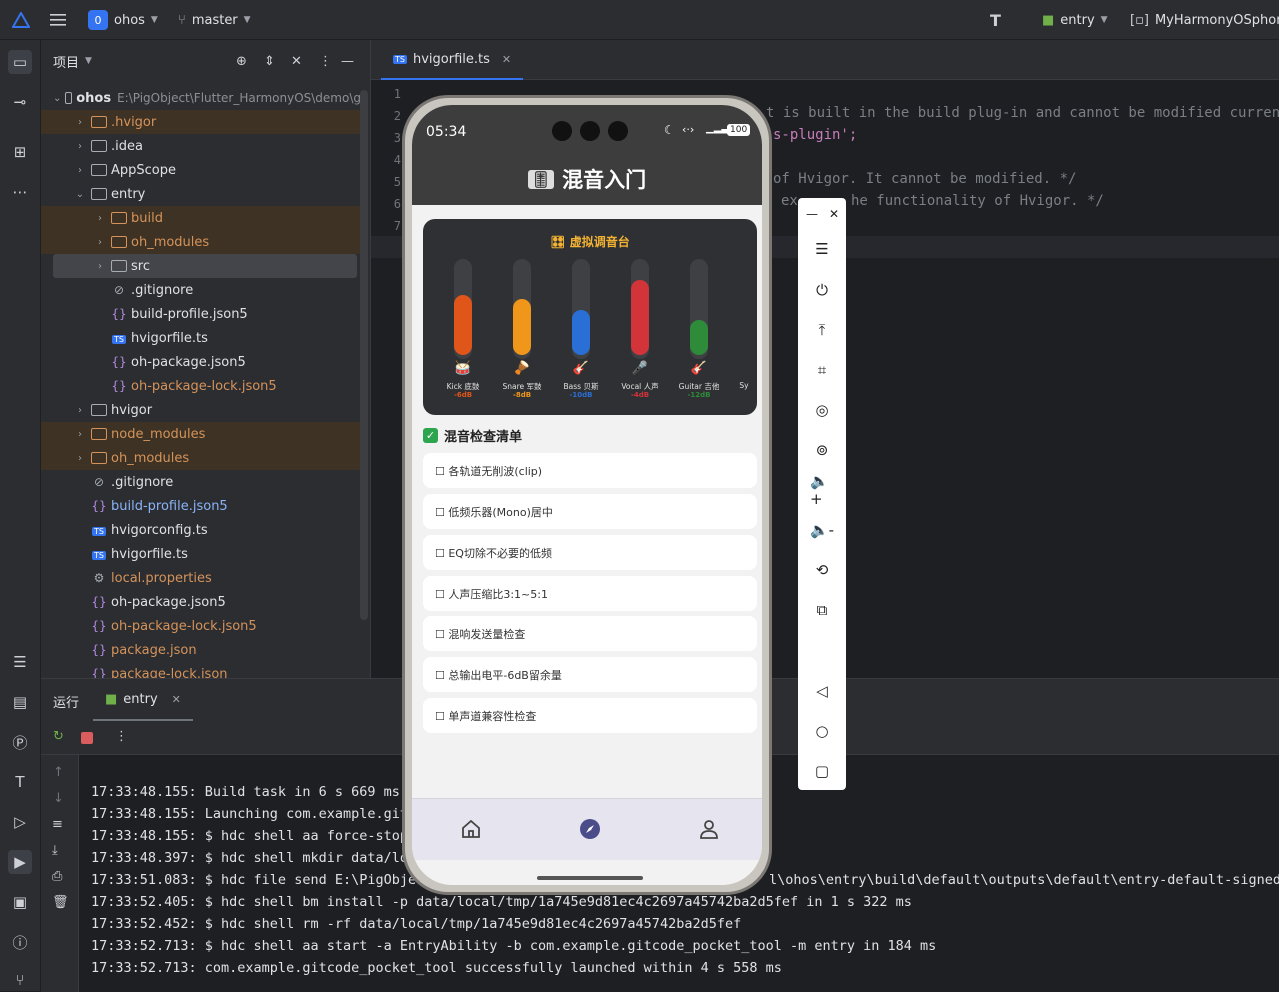  I want to click on menu-icon: ☰, so click(822, 249).